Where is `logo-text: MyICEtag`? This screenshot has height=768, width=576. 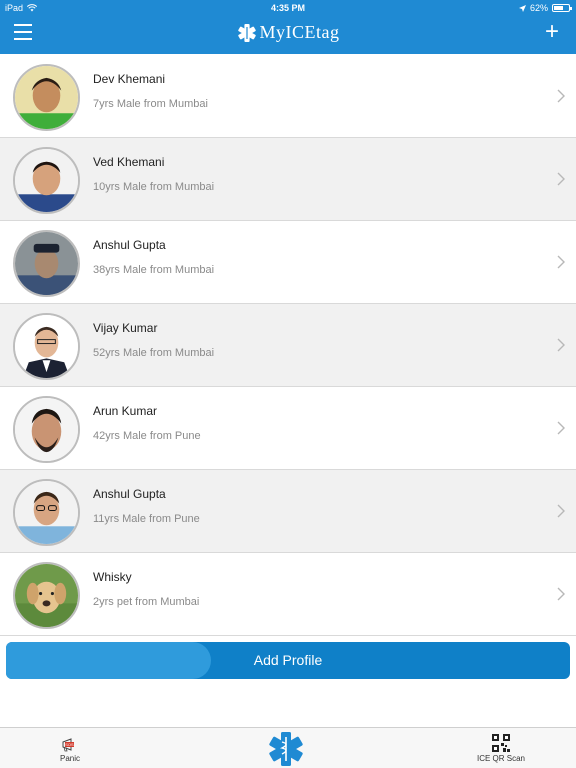 logo-text: MyICEtag is located at coordinates (299, 32).